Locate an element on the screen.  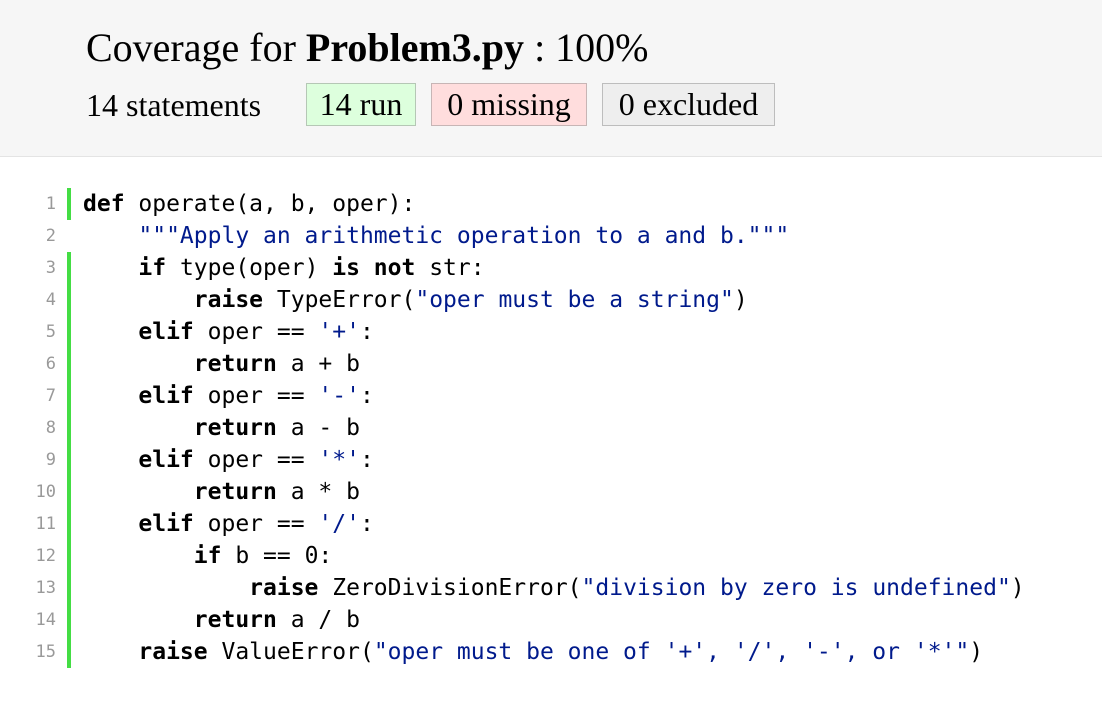
code-text: return a * b is located at coordinates (221, 492).